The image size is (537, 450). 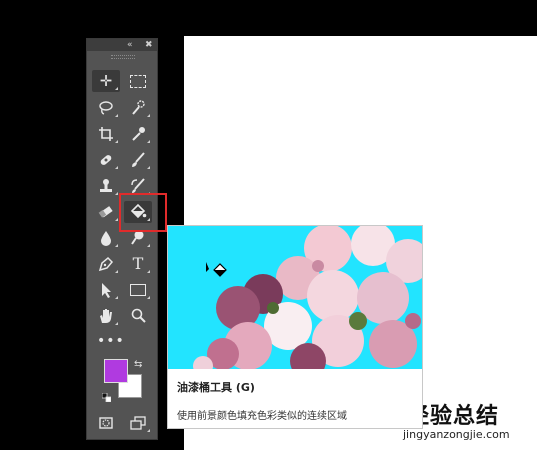 I want to click on zoom-tool, so click(x=138, y=316).